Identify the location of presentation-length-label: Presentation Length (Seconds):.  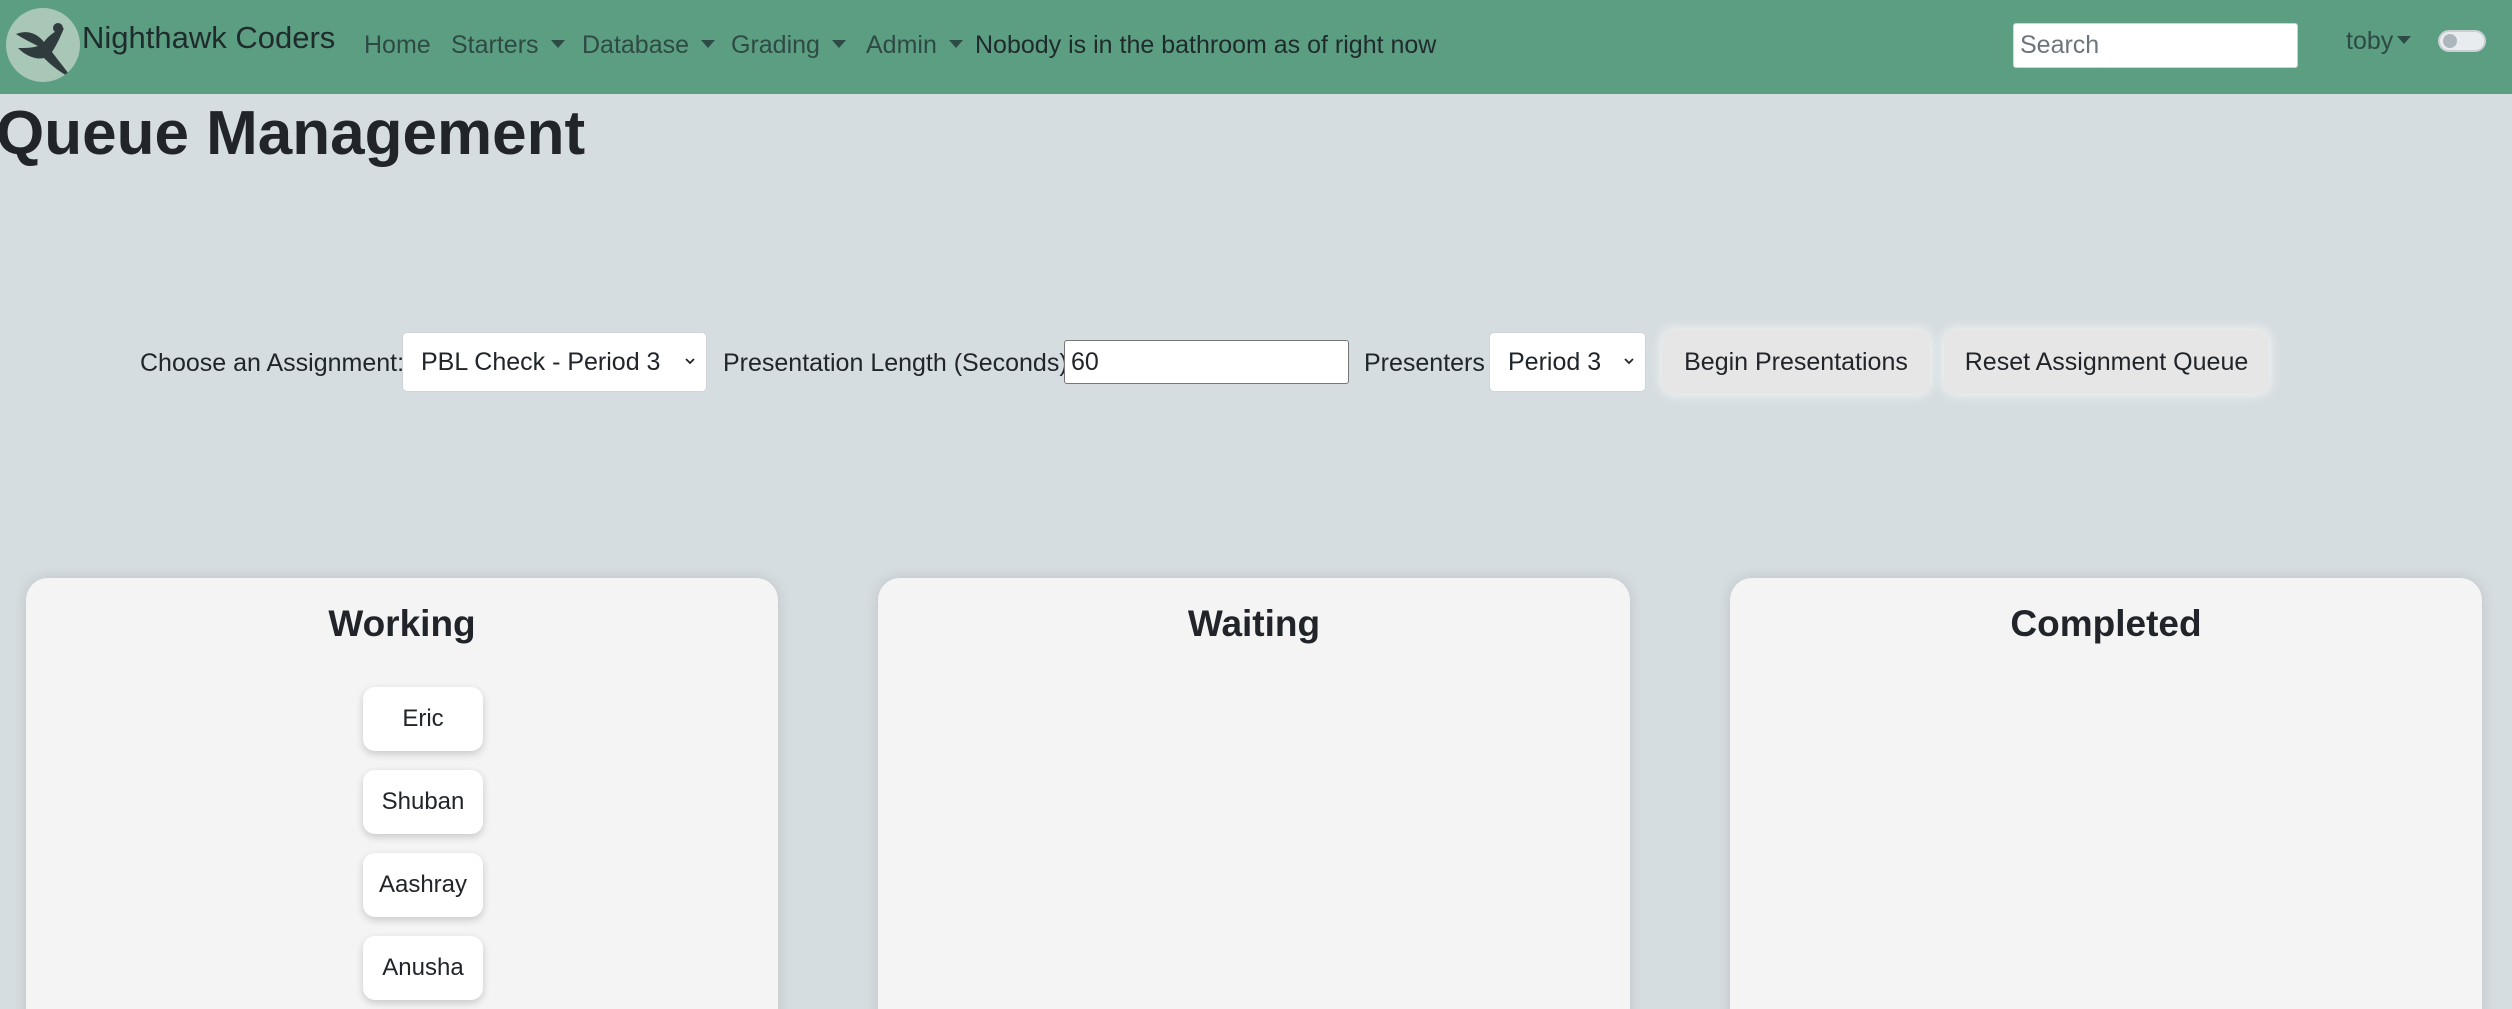
(899, 363).